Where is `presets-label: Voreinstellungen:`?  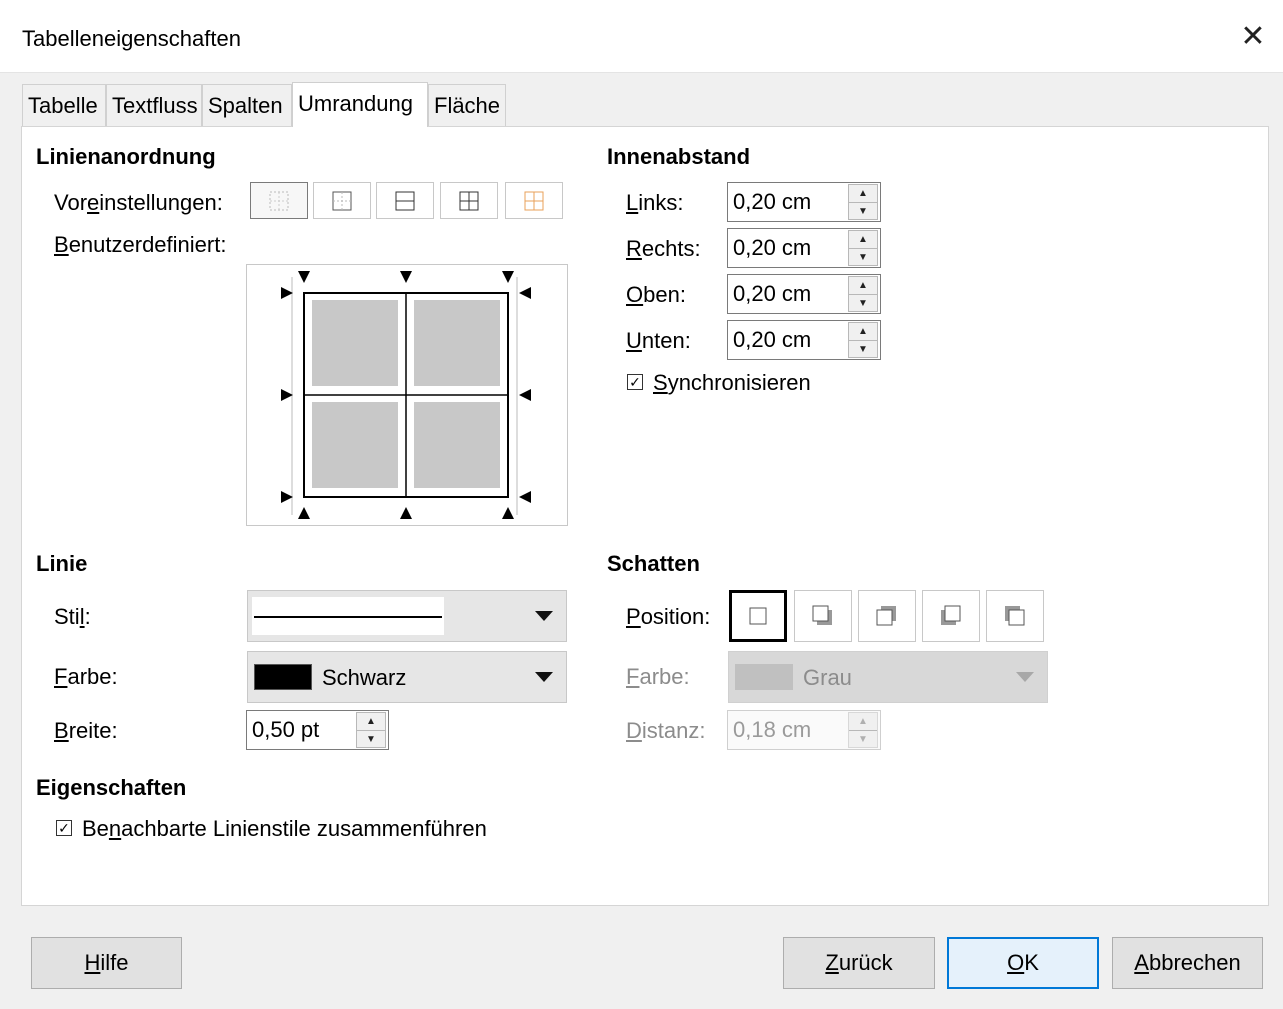 presets-label: Voreinstellungen: is located at coordinates (138, 202).